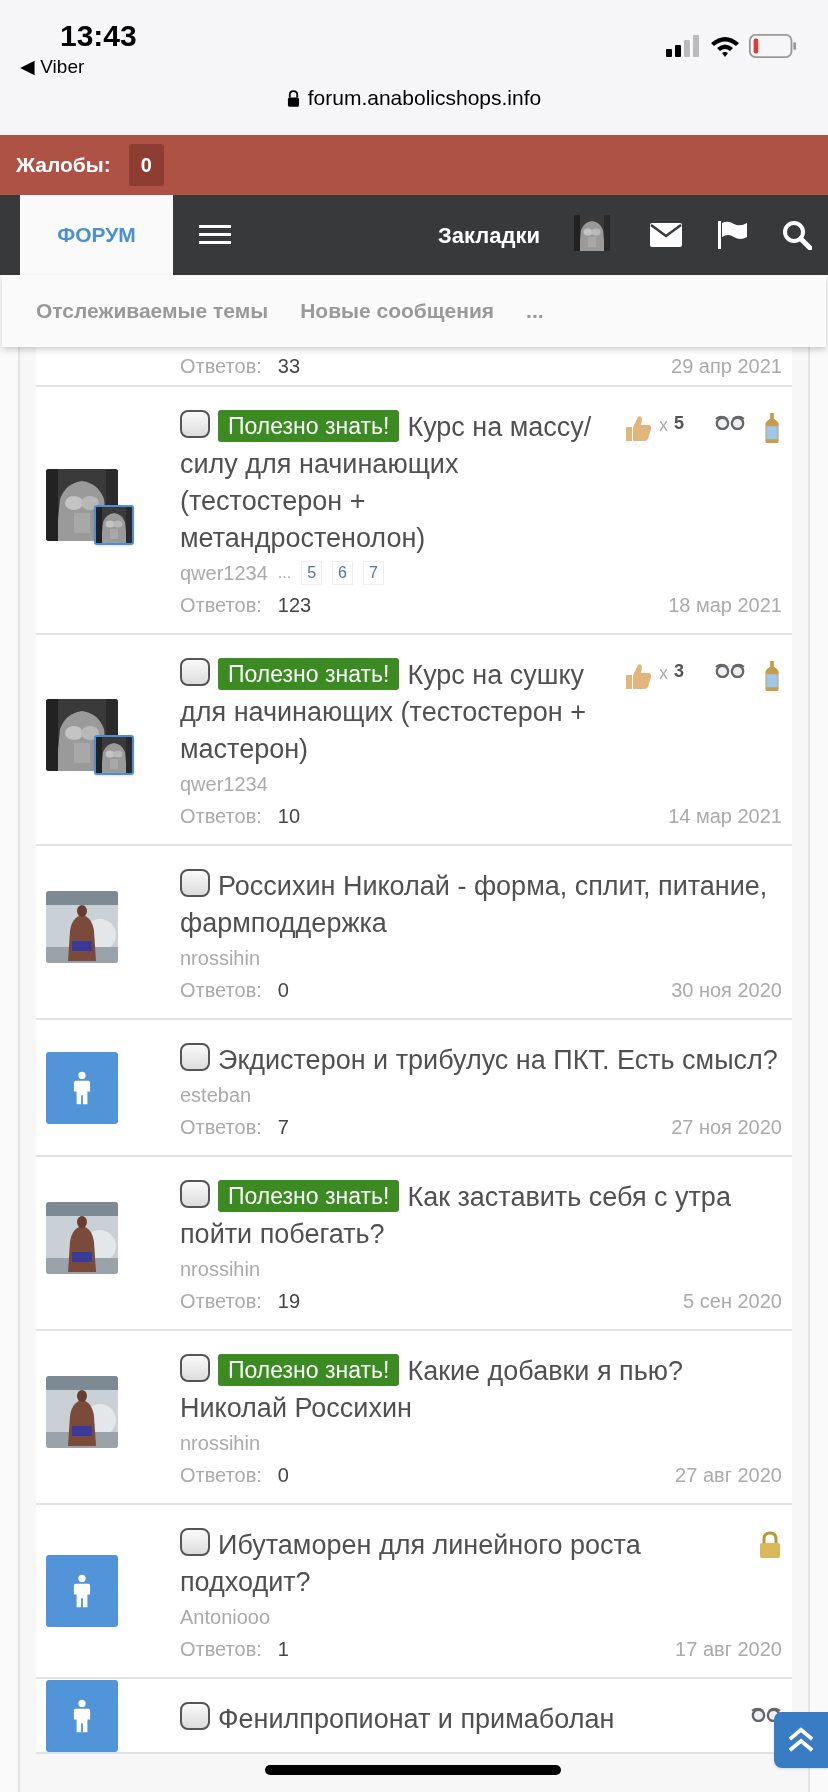  What do you see at coordinates (489, 235) in the screenshot?
I see `bookmarks-link: Закладки` at bounding box center [489, 235].